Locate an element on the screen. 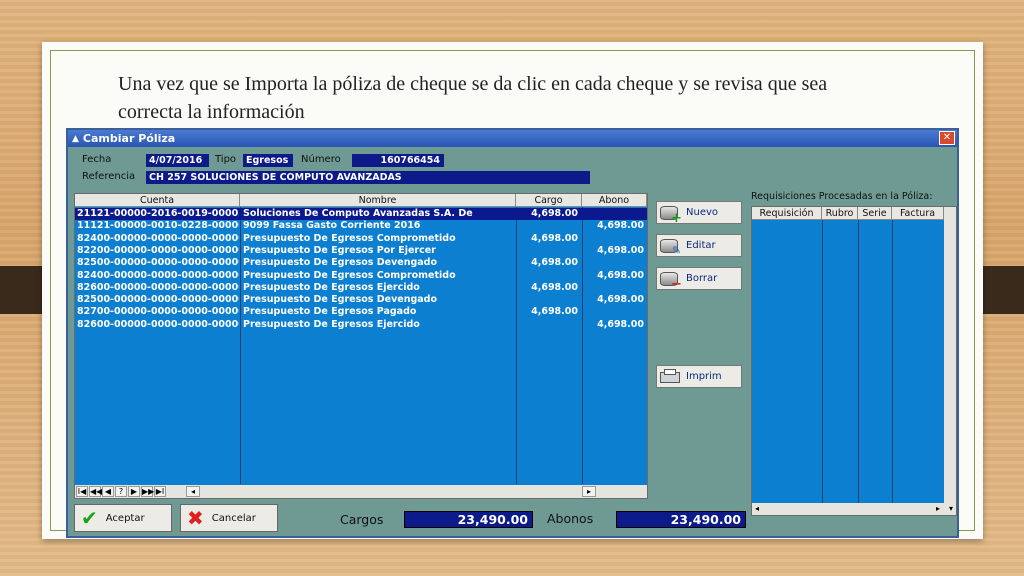 The image size is (1024, 576). cell-cuenta: 21121-00000-2016-0019-000037 is located at coordinates (158, 213).